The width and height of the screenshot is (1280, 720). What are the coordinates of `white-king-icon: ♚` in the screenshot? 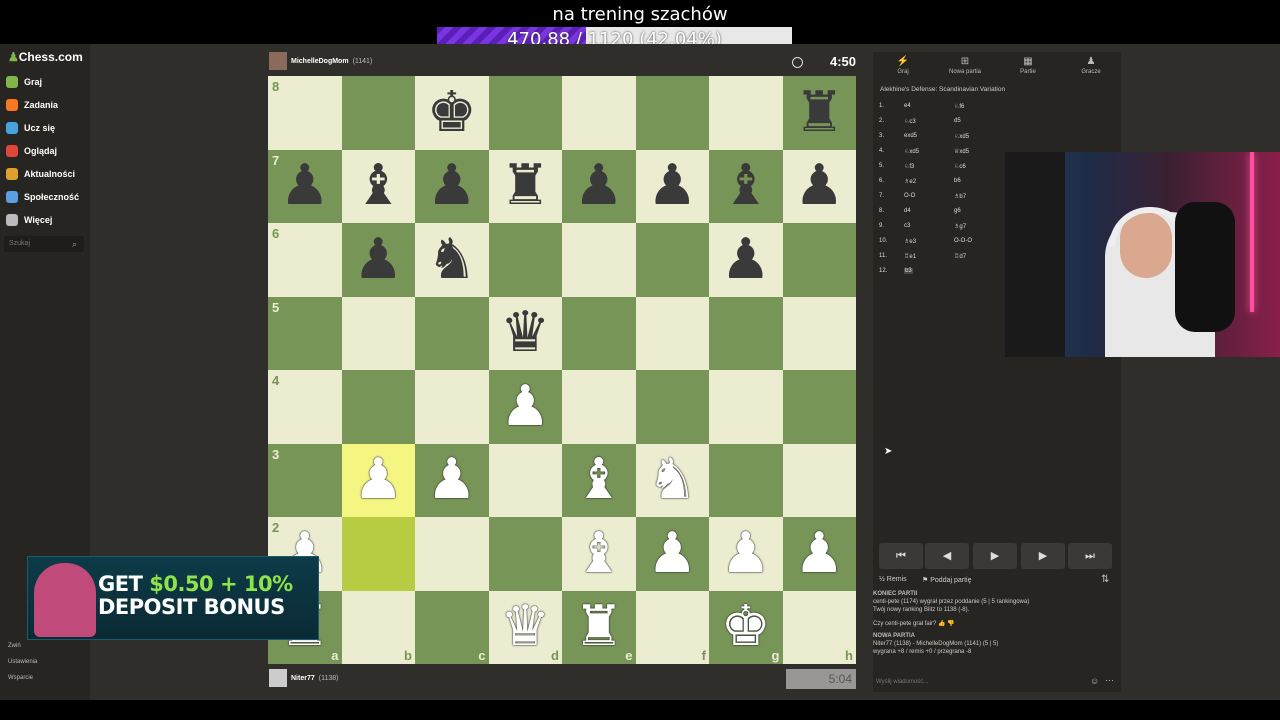 It's located at (746, 628).